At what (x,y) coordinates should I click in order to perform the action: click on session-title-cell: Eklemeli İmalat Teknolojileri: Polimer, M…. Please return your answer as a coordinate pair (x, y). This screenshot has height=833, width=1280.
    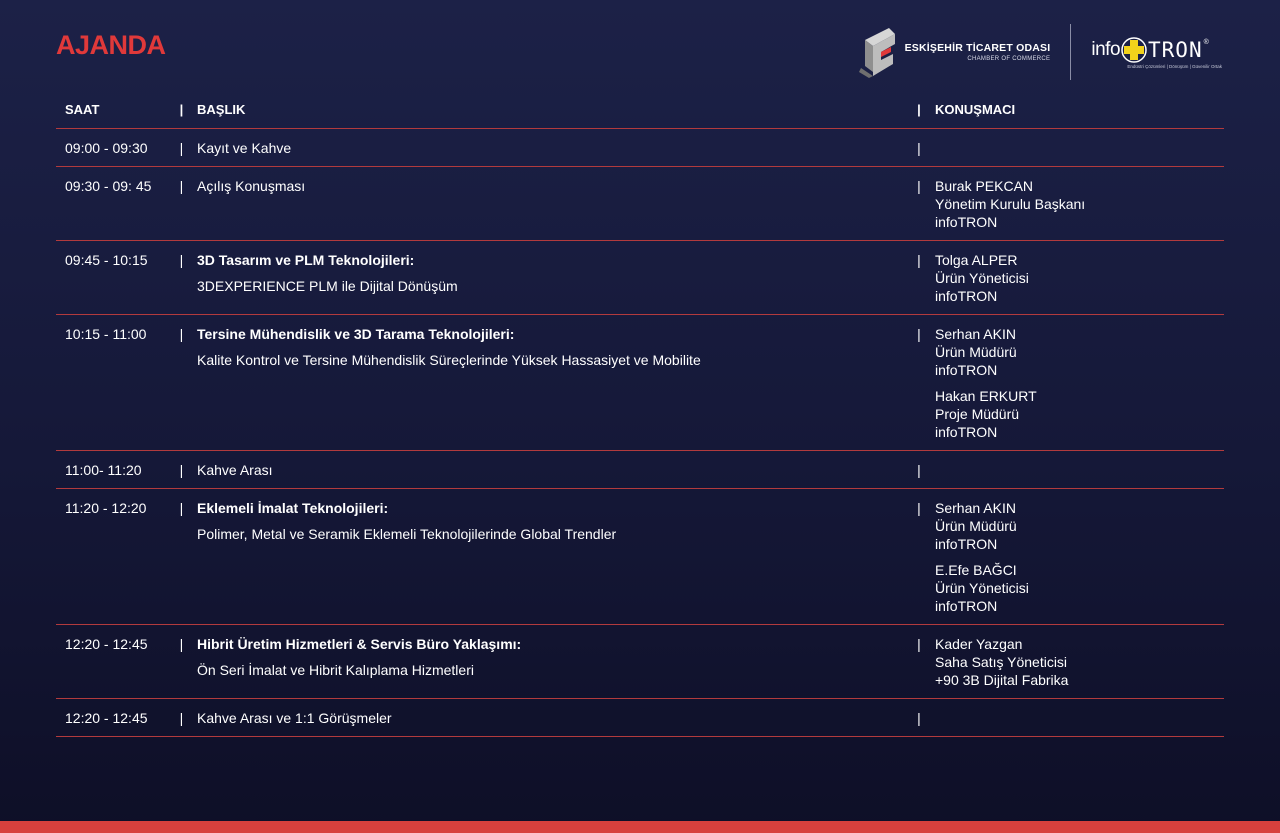
    Looking at the image, I should click on (550, 556).